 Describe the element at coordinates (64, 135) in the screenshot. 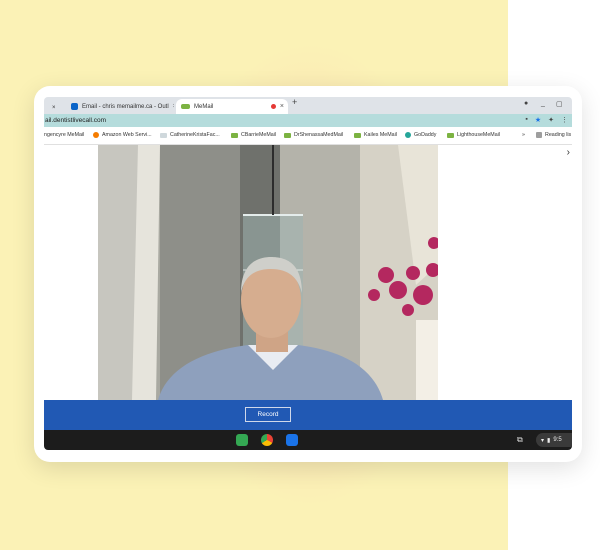

I see `bookmark-item: ngencyre MeMail` at that location.